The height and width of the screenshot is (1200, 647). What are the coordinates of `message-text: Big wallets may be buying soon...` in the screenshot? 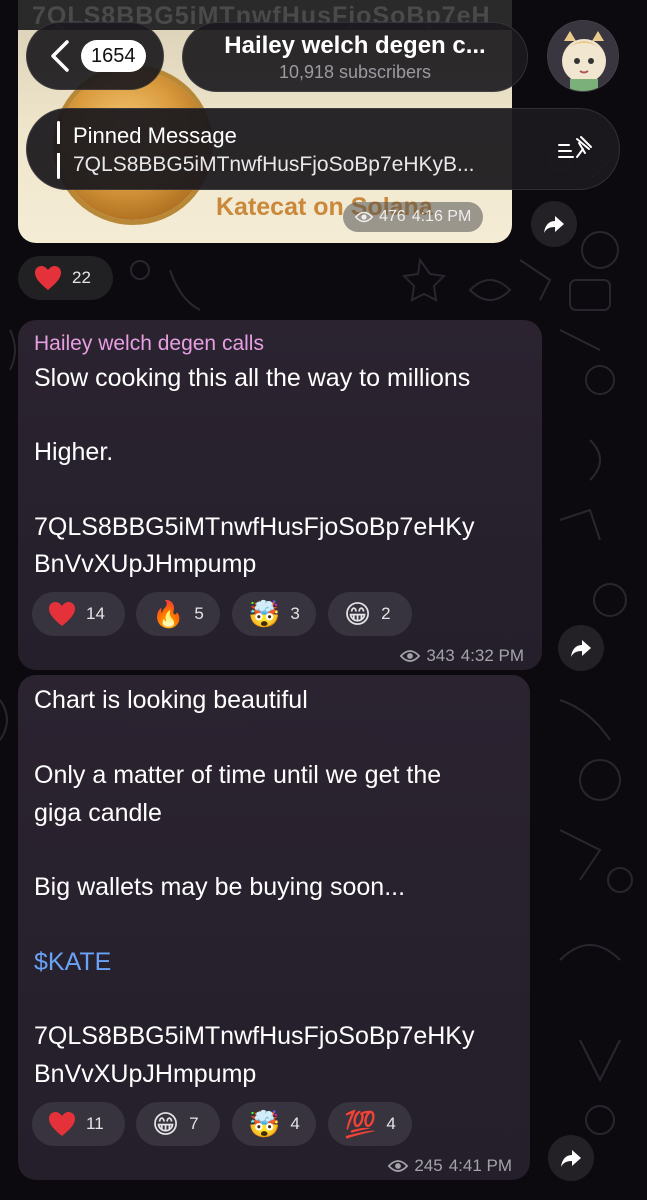 It's located at (220, 887).